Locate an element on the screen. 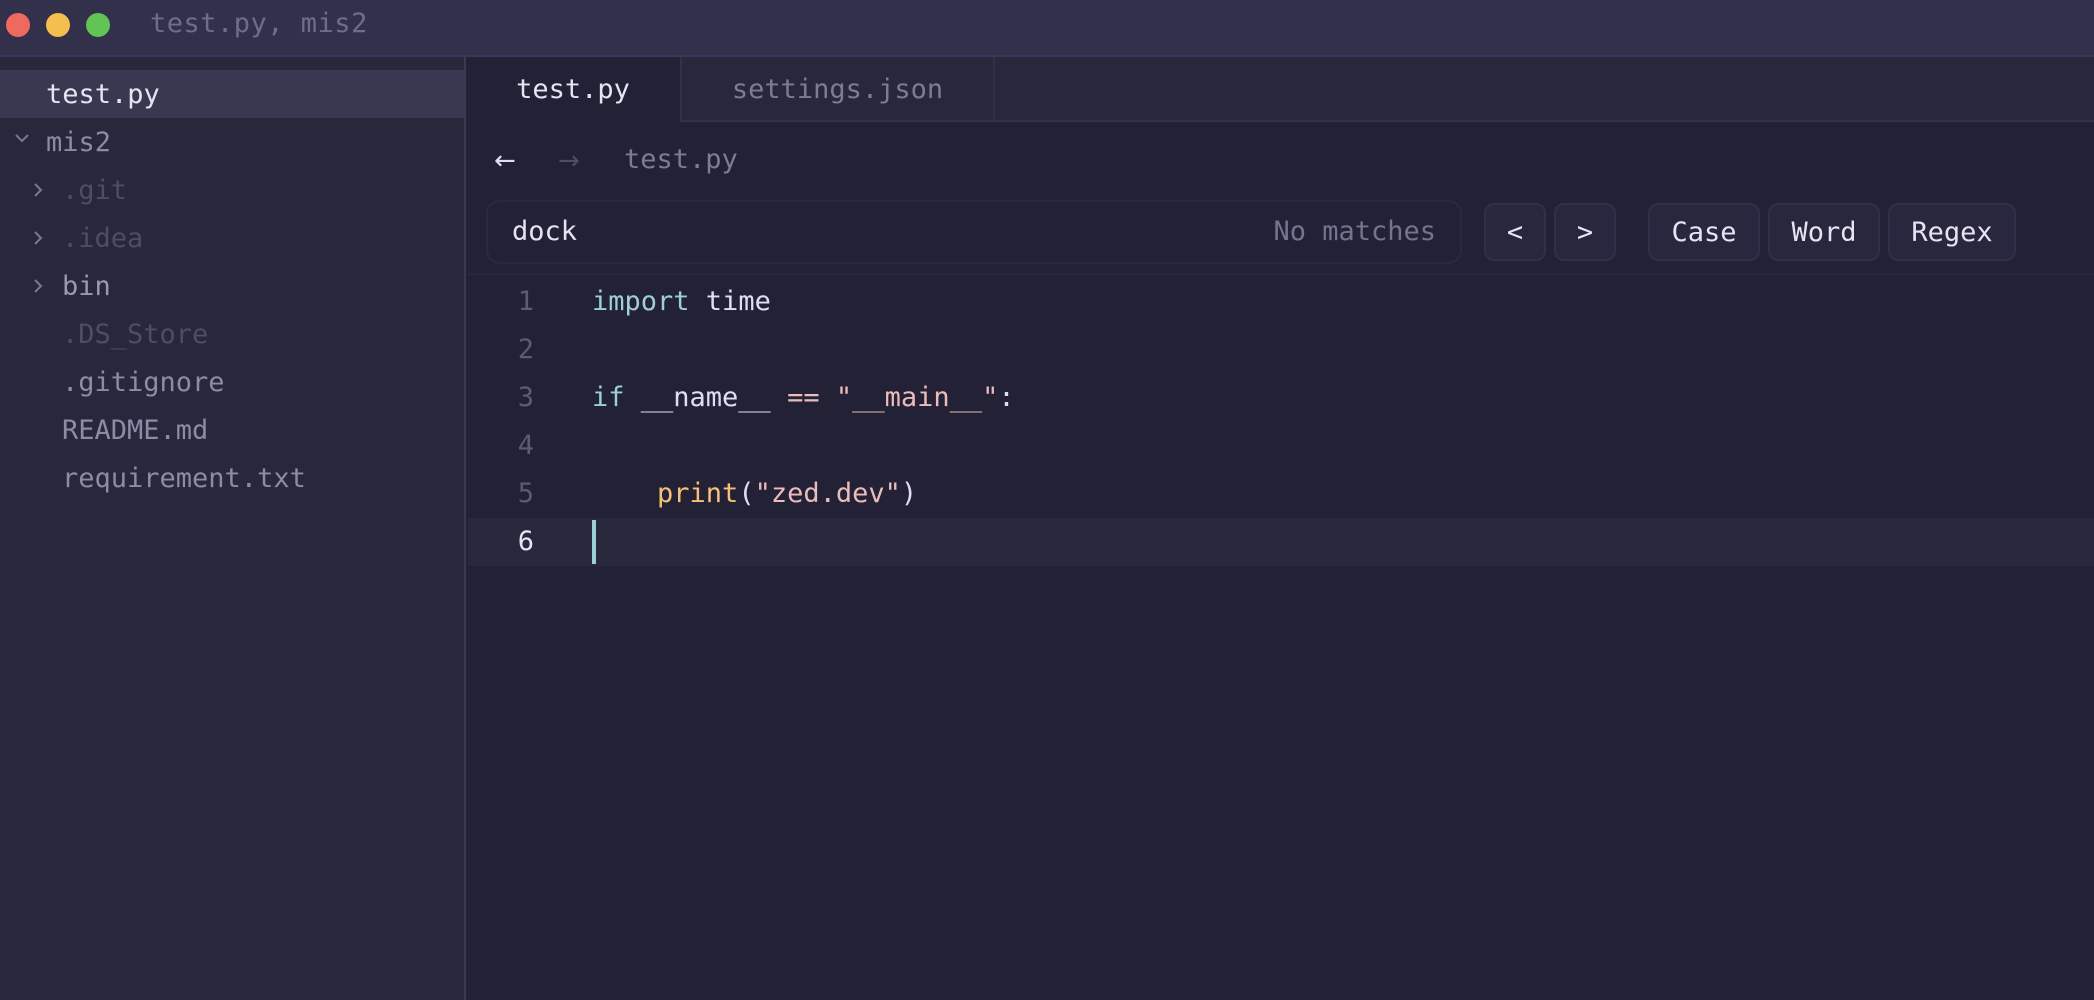  tree-item-label: bin is located at coordinates (86, 286).